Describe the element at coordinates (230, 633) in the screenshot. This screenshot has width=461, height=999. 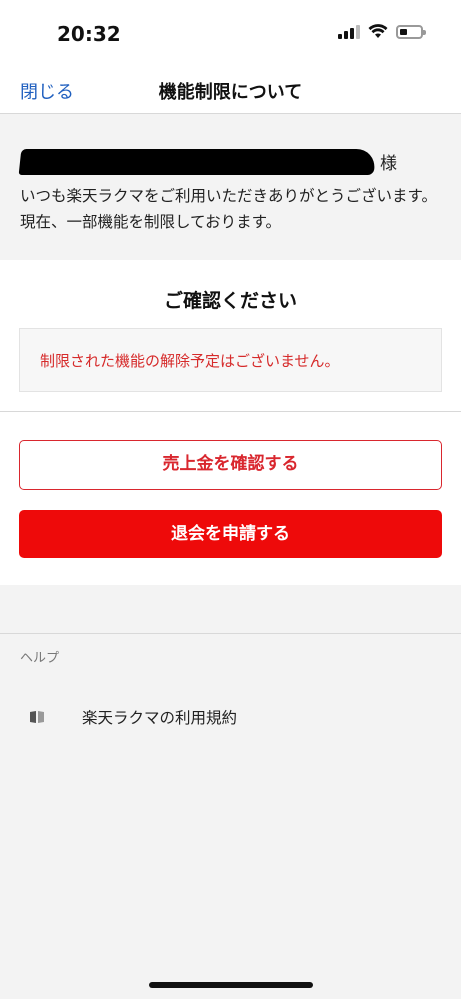
I see `help-divider` at that location.